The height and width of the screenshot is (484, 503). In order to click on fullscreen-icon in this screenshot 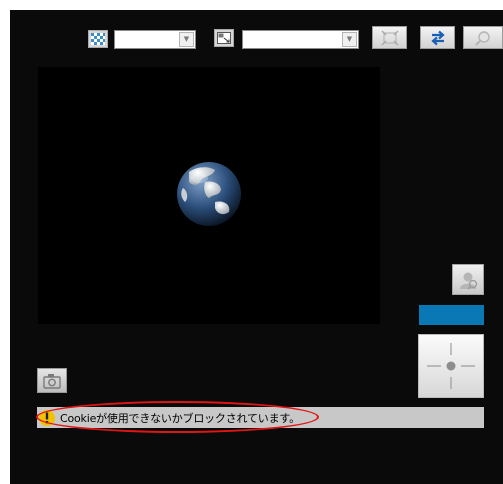, I will do `click(389, 37)`.